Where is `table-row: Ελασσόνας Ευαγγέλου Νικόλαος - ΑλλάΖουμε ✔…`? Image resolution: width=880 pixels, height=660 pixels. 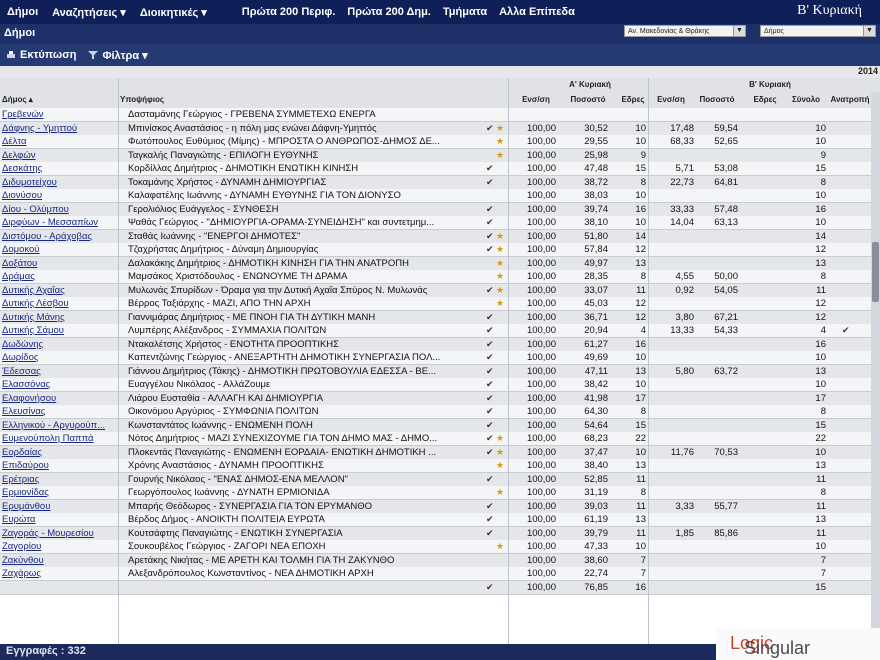 table-row: Ελασσόνας Ευαγγέλου Νικόλαος - ΑλλάΖουμε ✔… is located at coordinates (440, 385).